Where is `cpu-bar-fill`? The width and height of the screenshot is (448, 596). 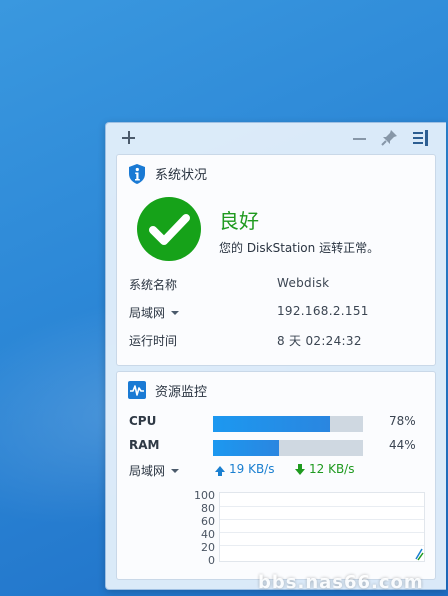 cpu-bar-fill is located at coordinates (271, 424).